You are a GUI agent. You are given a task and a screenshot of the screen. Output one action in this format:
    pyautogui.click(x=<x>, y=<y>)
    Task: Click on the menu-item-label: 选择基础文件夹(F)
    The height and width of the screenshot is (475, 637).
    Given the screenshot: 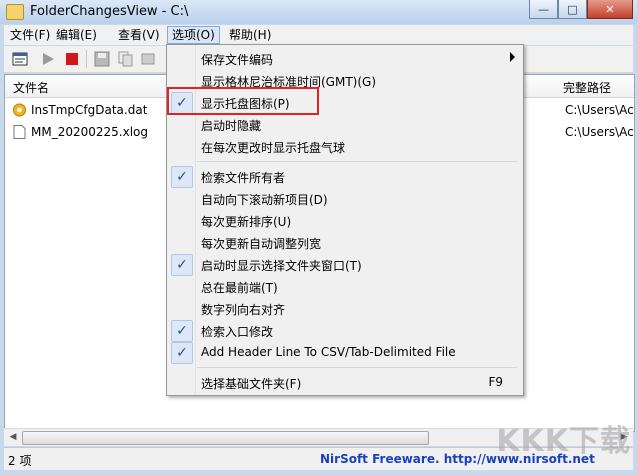 What is the action you would take?
    pyautogui.click(x=251, y=384)
    